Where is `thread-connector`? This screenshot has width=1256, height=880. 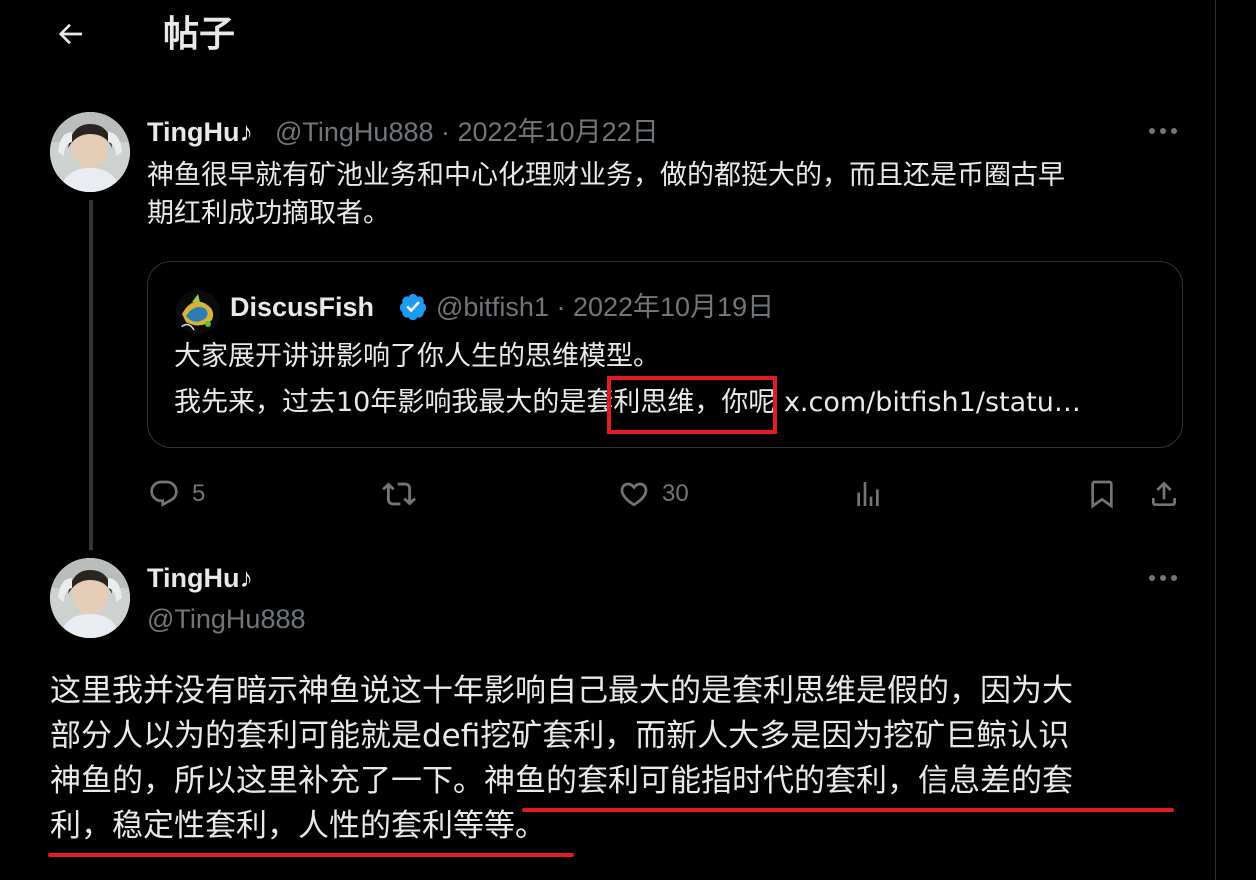
thread-connector is located at coordinates (91, 375).